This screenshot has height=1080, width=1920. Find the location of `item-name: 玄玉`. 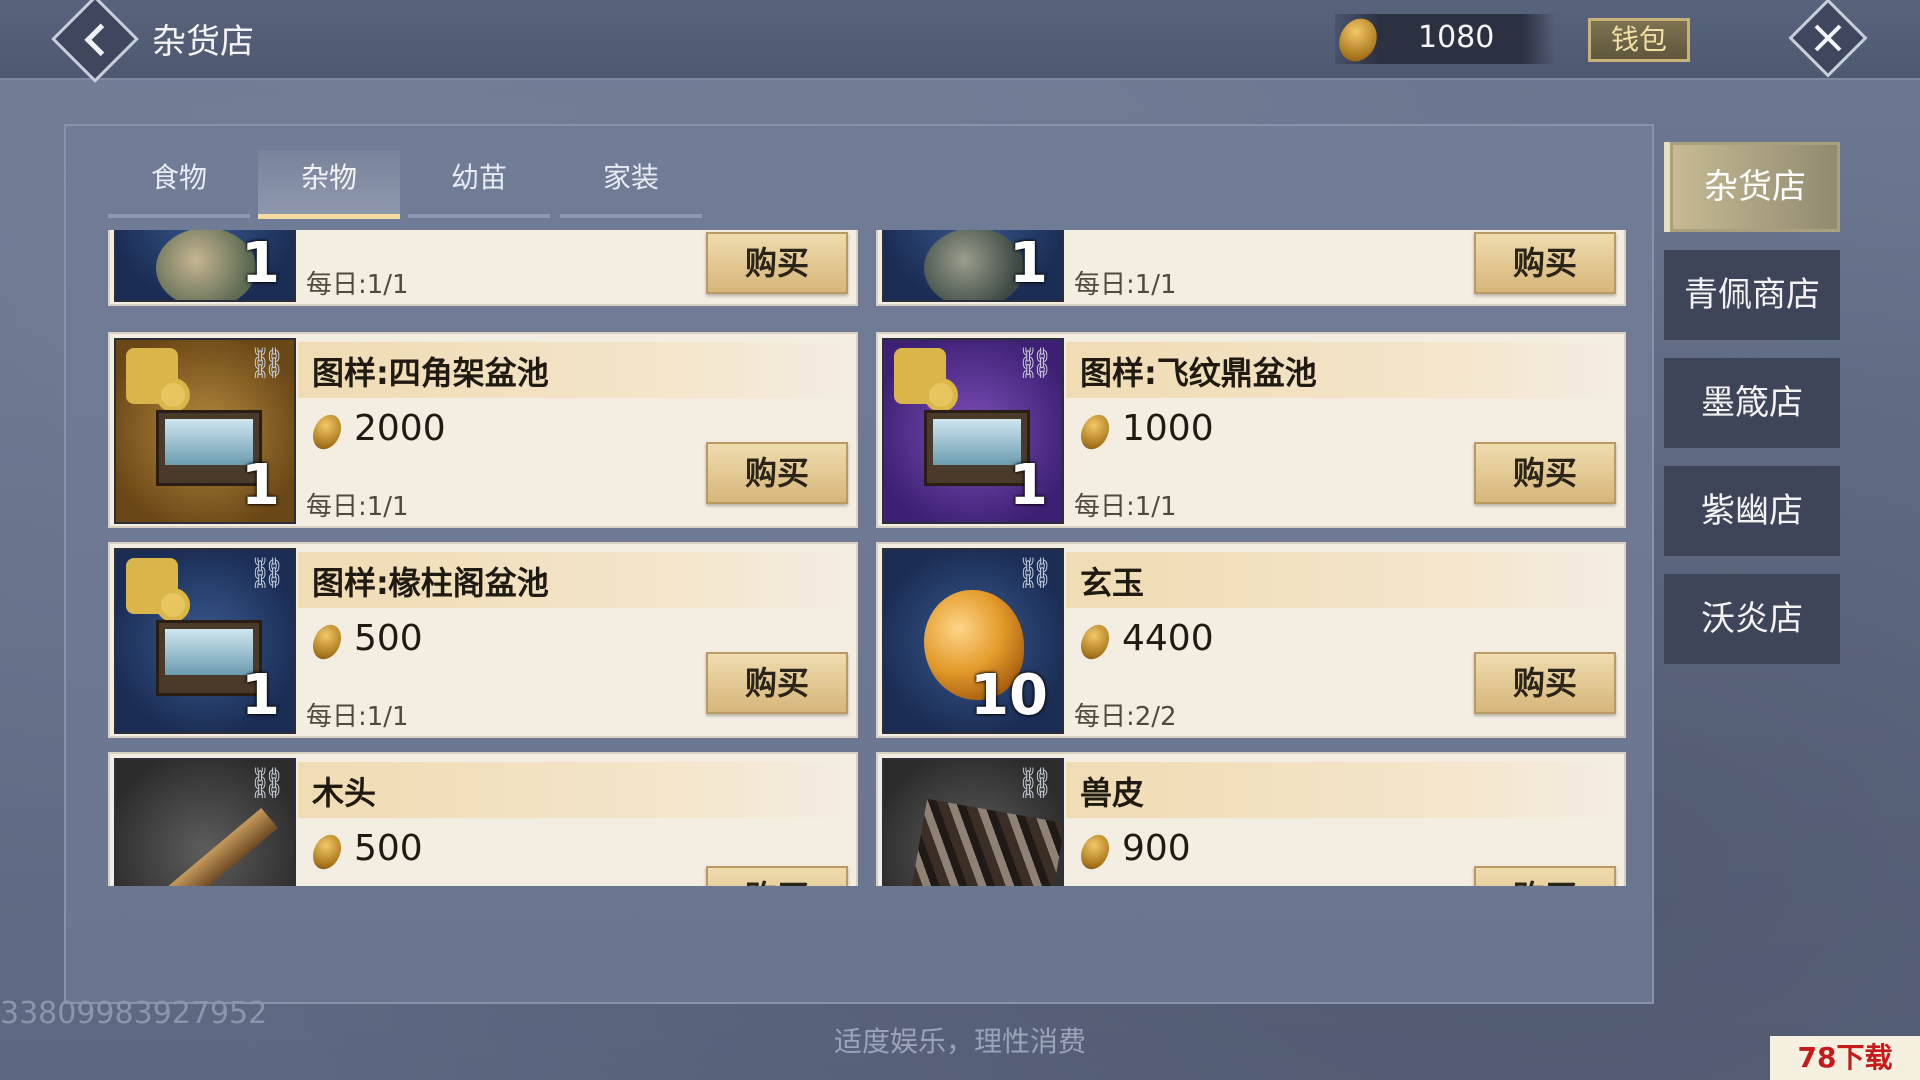

item-name: 玄玉 is located at coordinates (1112, 583).